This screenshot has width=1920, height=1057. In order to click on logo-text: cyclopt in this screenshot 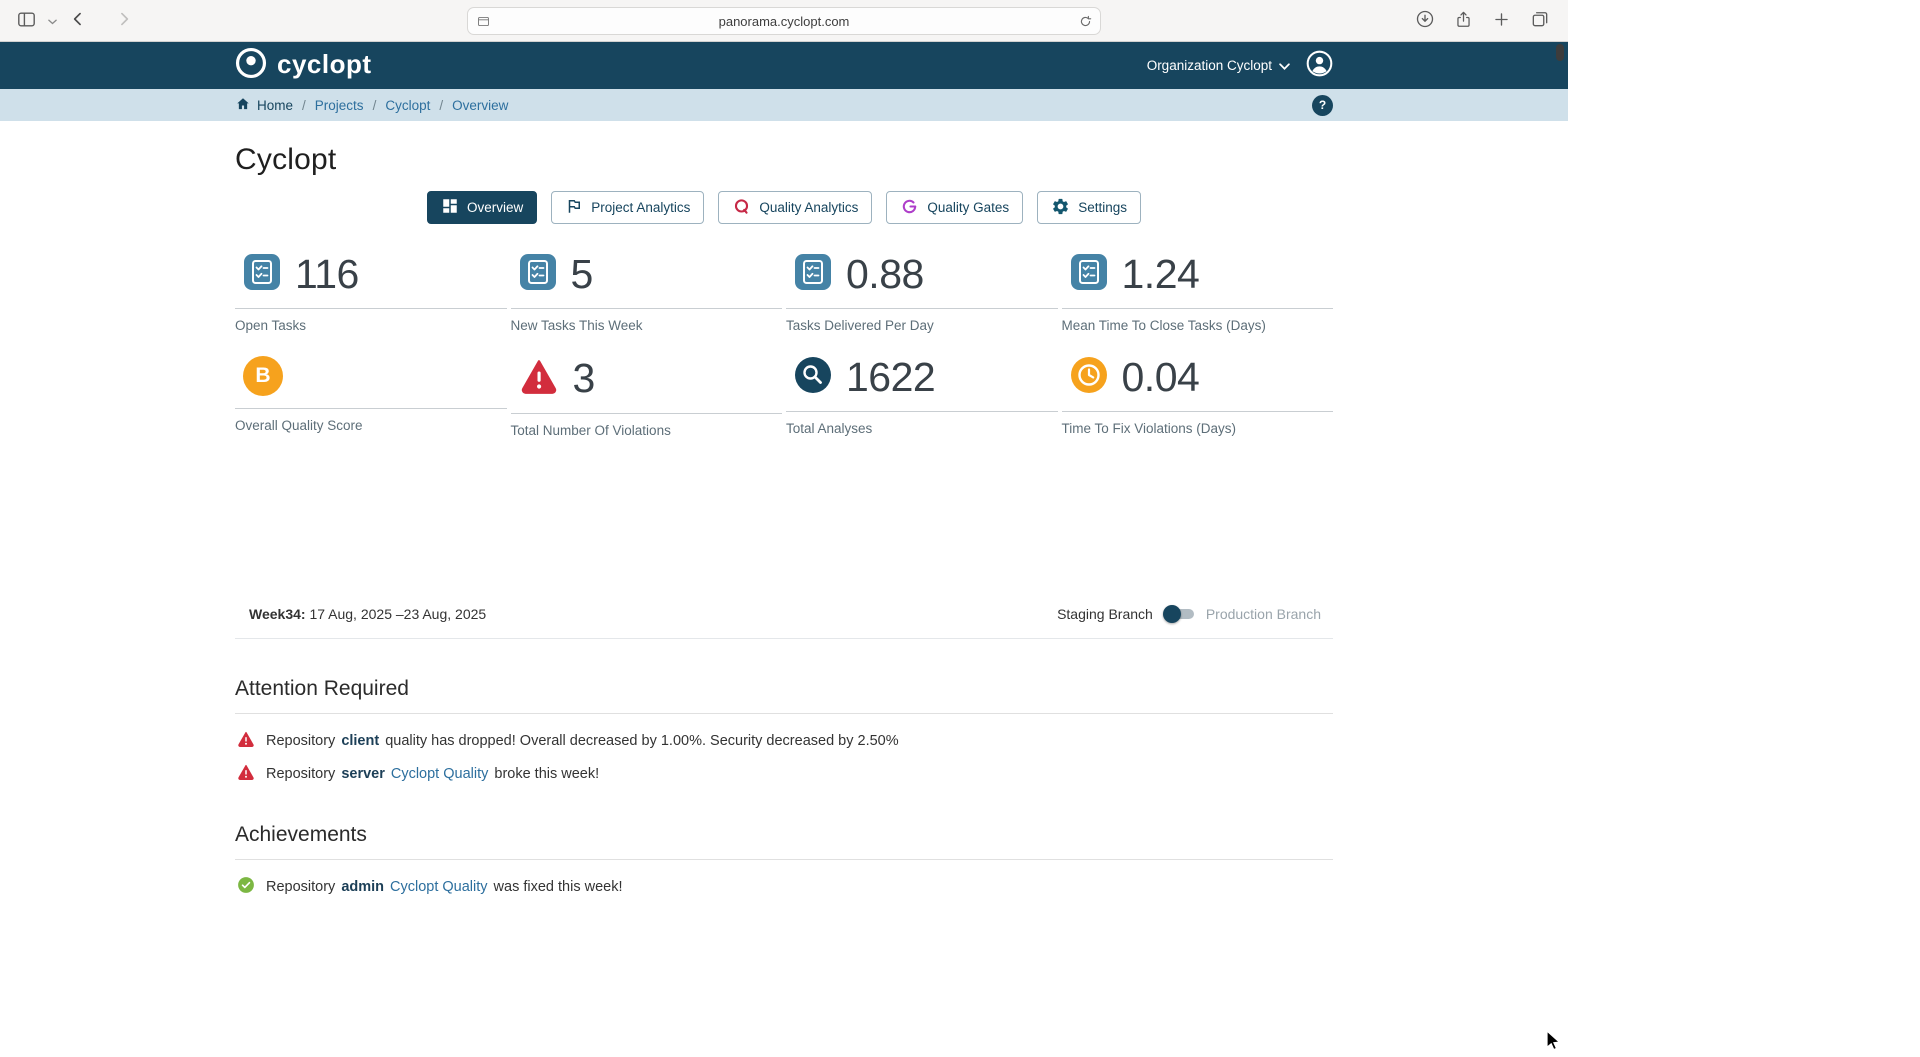, I will do `click(324, 64)`.